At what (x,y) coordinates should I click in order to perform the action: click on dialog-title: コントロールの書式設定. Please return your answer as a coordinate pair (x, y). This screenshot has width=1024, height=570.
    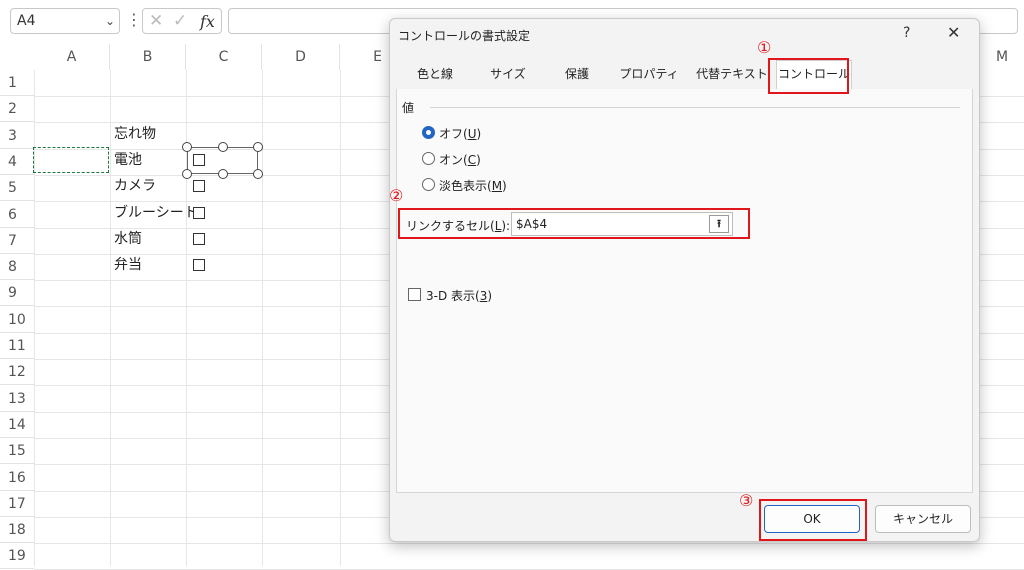
    Looking at the image, I should click on (464, 36).